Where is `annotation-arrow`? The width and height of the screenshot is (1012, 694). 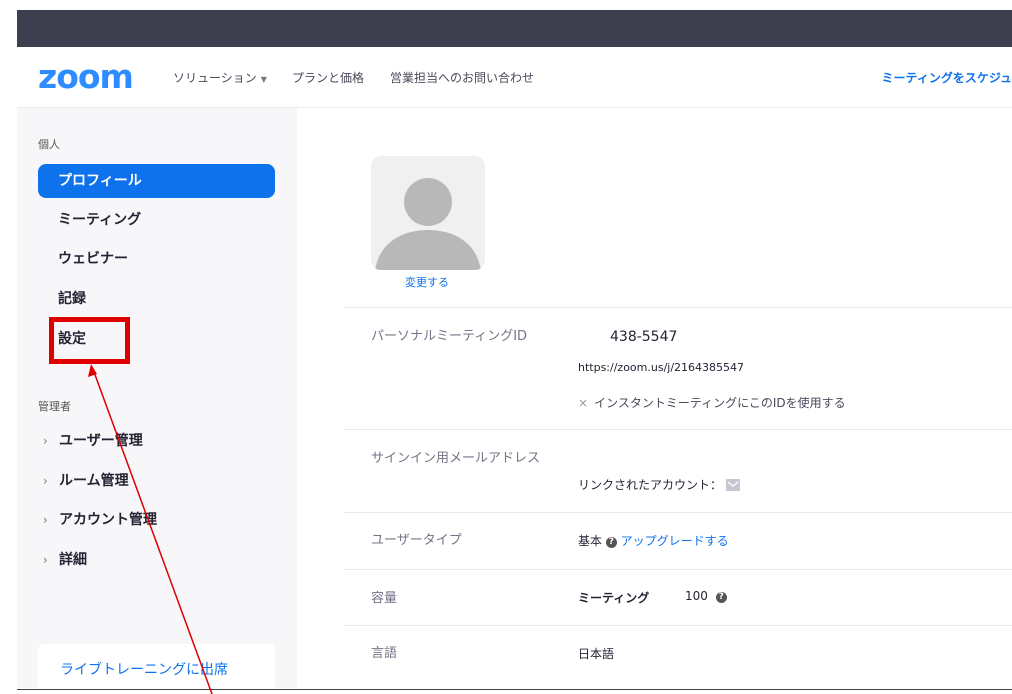
annotation-arrow is located at coordinates (150, 529).